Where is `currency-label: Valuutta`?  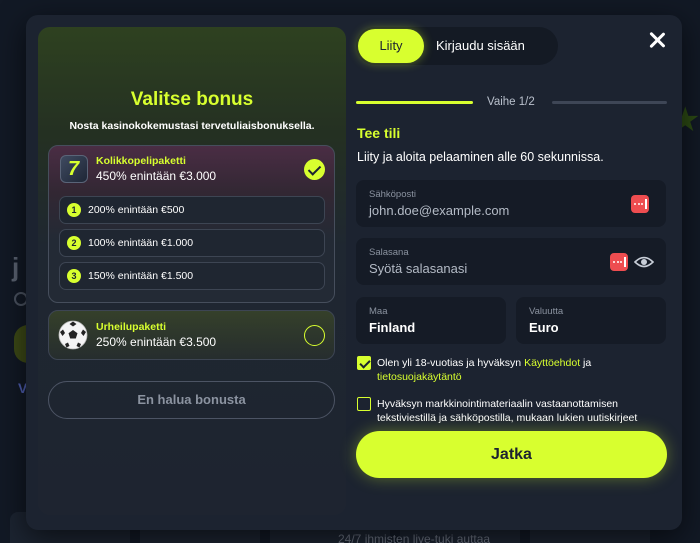
currency-label: Valuutta is located at coordinates (546, 311).